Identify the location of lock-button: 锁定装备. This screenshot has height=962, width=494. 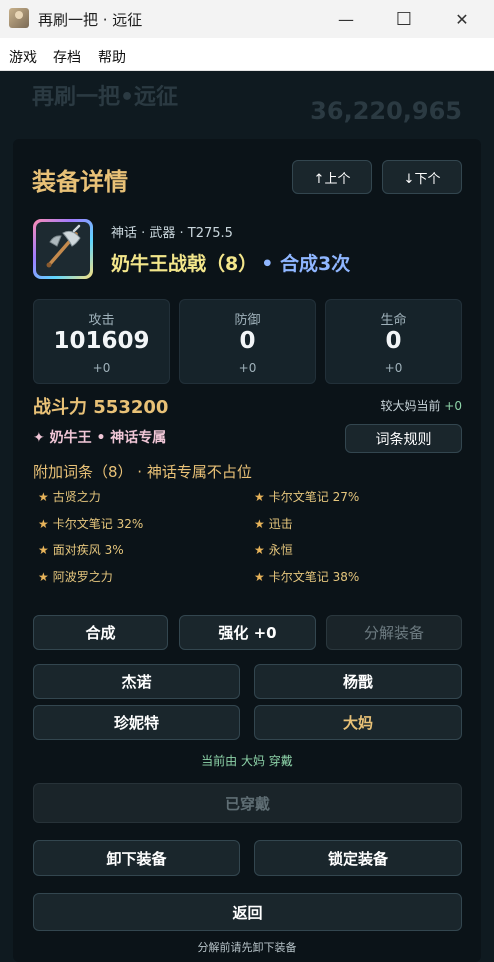
(358, 858).